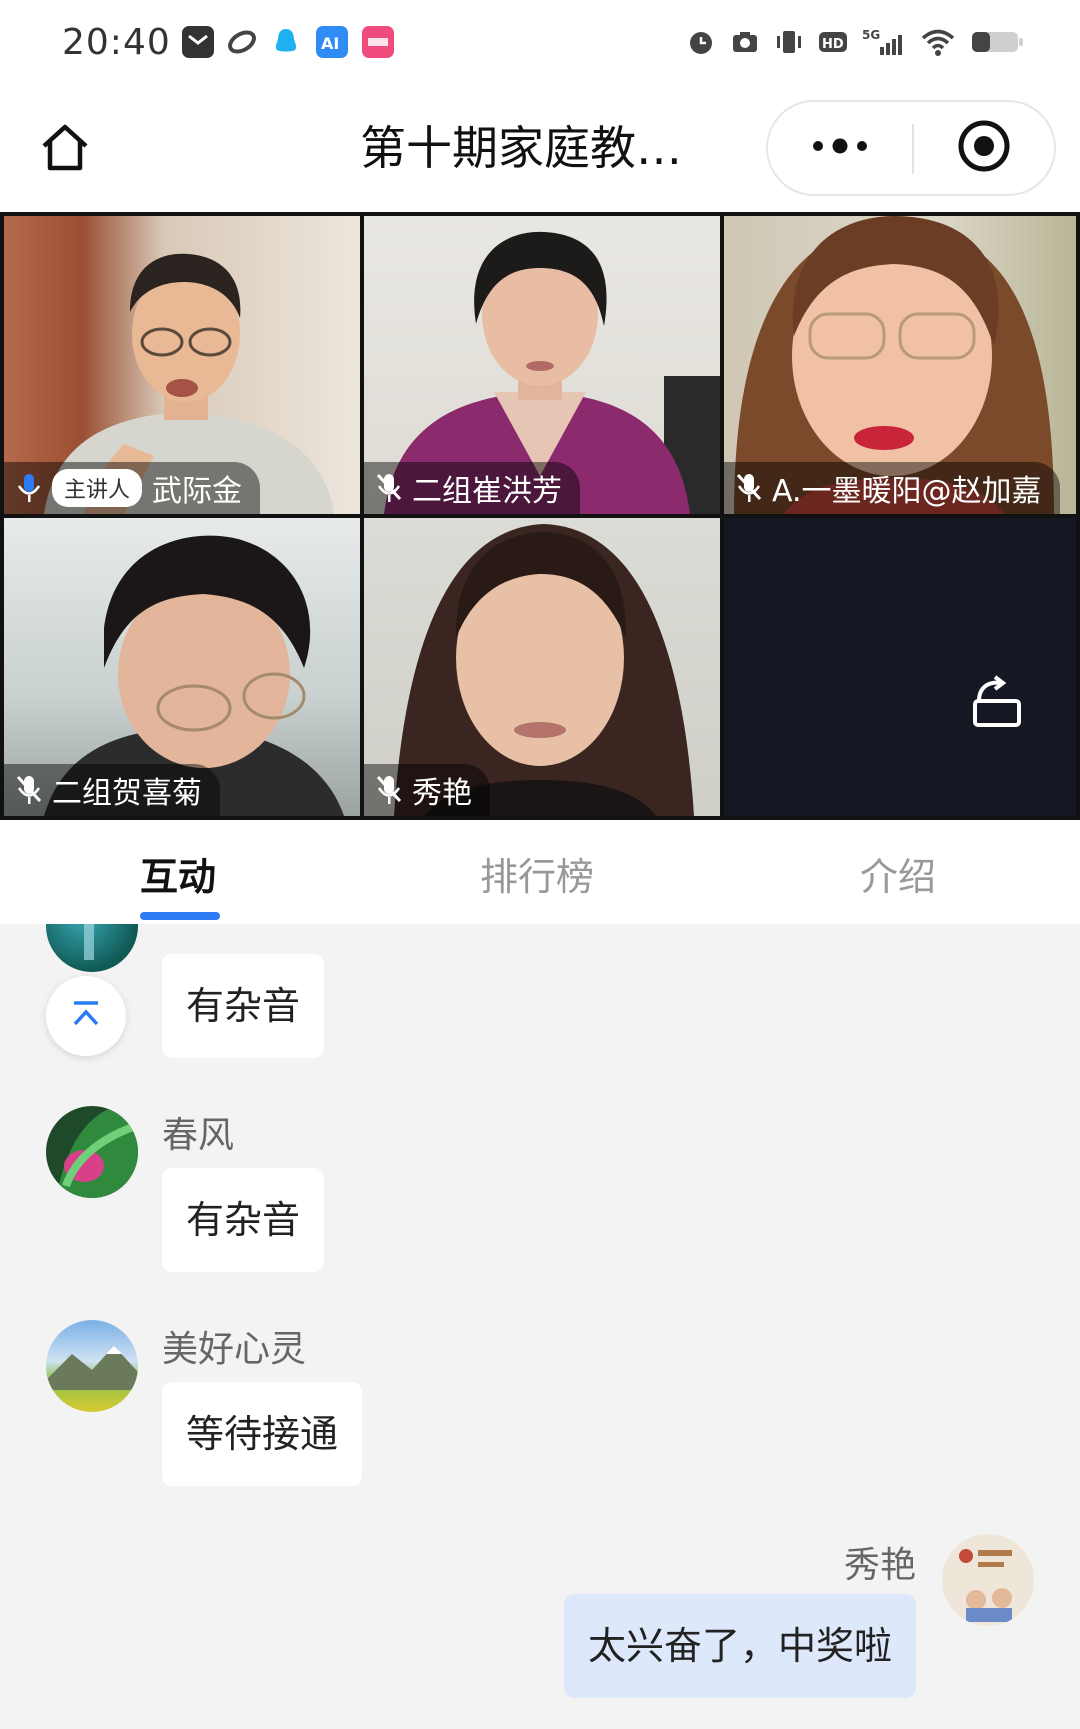  I want to click on video-tile-participant: 二组贺喜菊, so click(182, 667).